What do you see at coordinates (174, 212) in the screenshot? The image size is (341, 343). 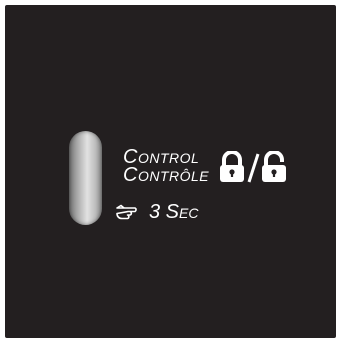 I see `hold-duration-label: 3 Sec` at bounding box center [174, 212].